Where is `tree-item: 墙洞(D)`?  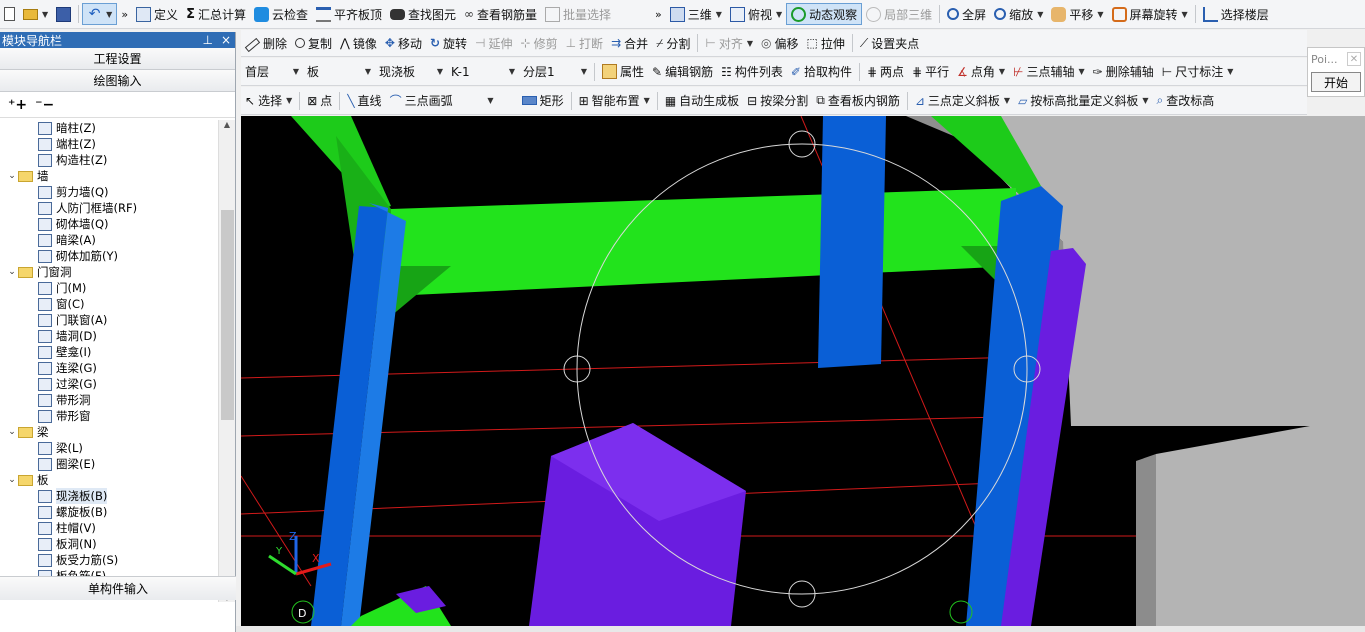 tree-item: 墙洞(D) is located at coordinates (109, 336).